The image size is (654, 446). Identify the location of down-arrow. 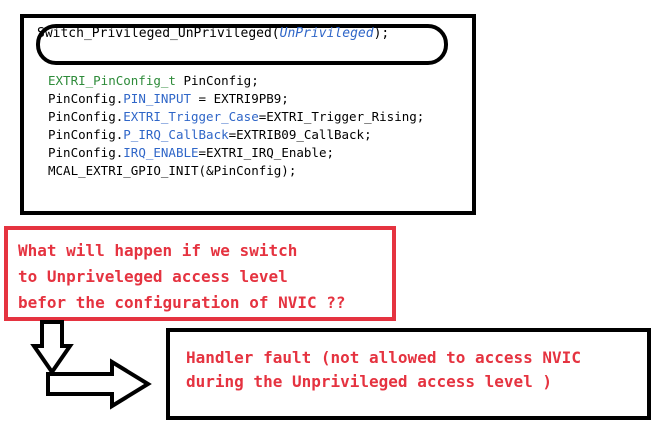
(52, 348).